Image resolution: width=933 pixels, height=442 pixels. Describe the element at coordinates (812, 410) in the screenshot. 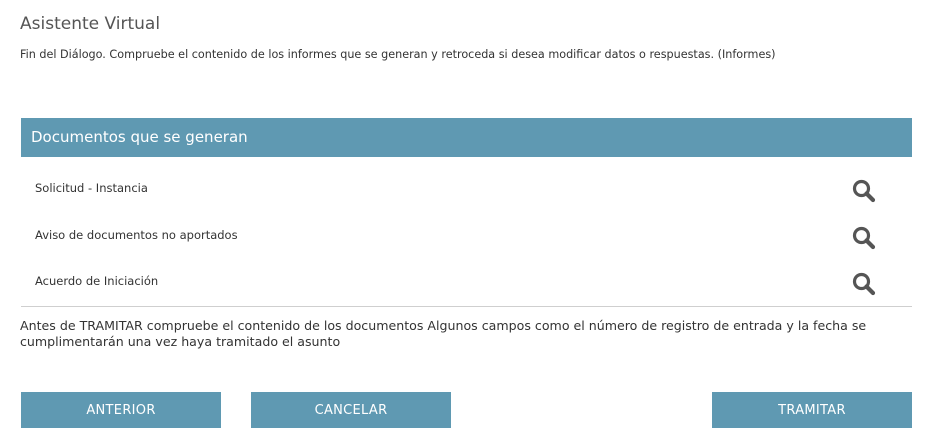

I see `tramitar-button: TRAMITAR` at that location.